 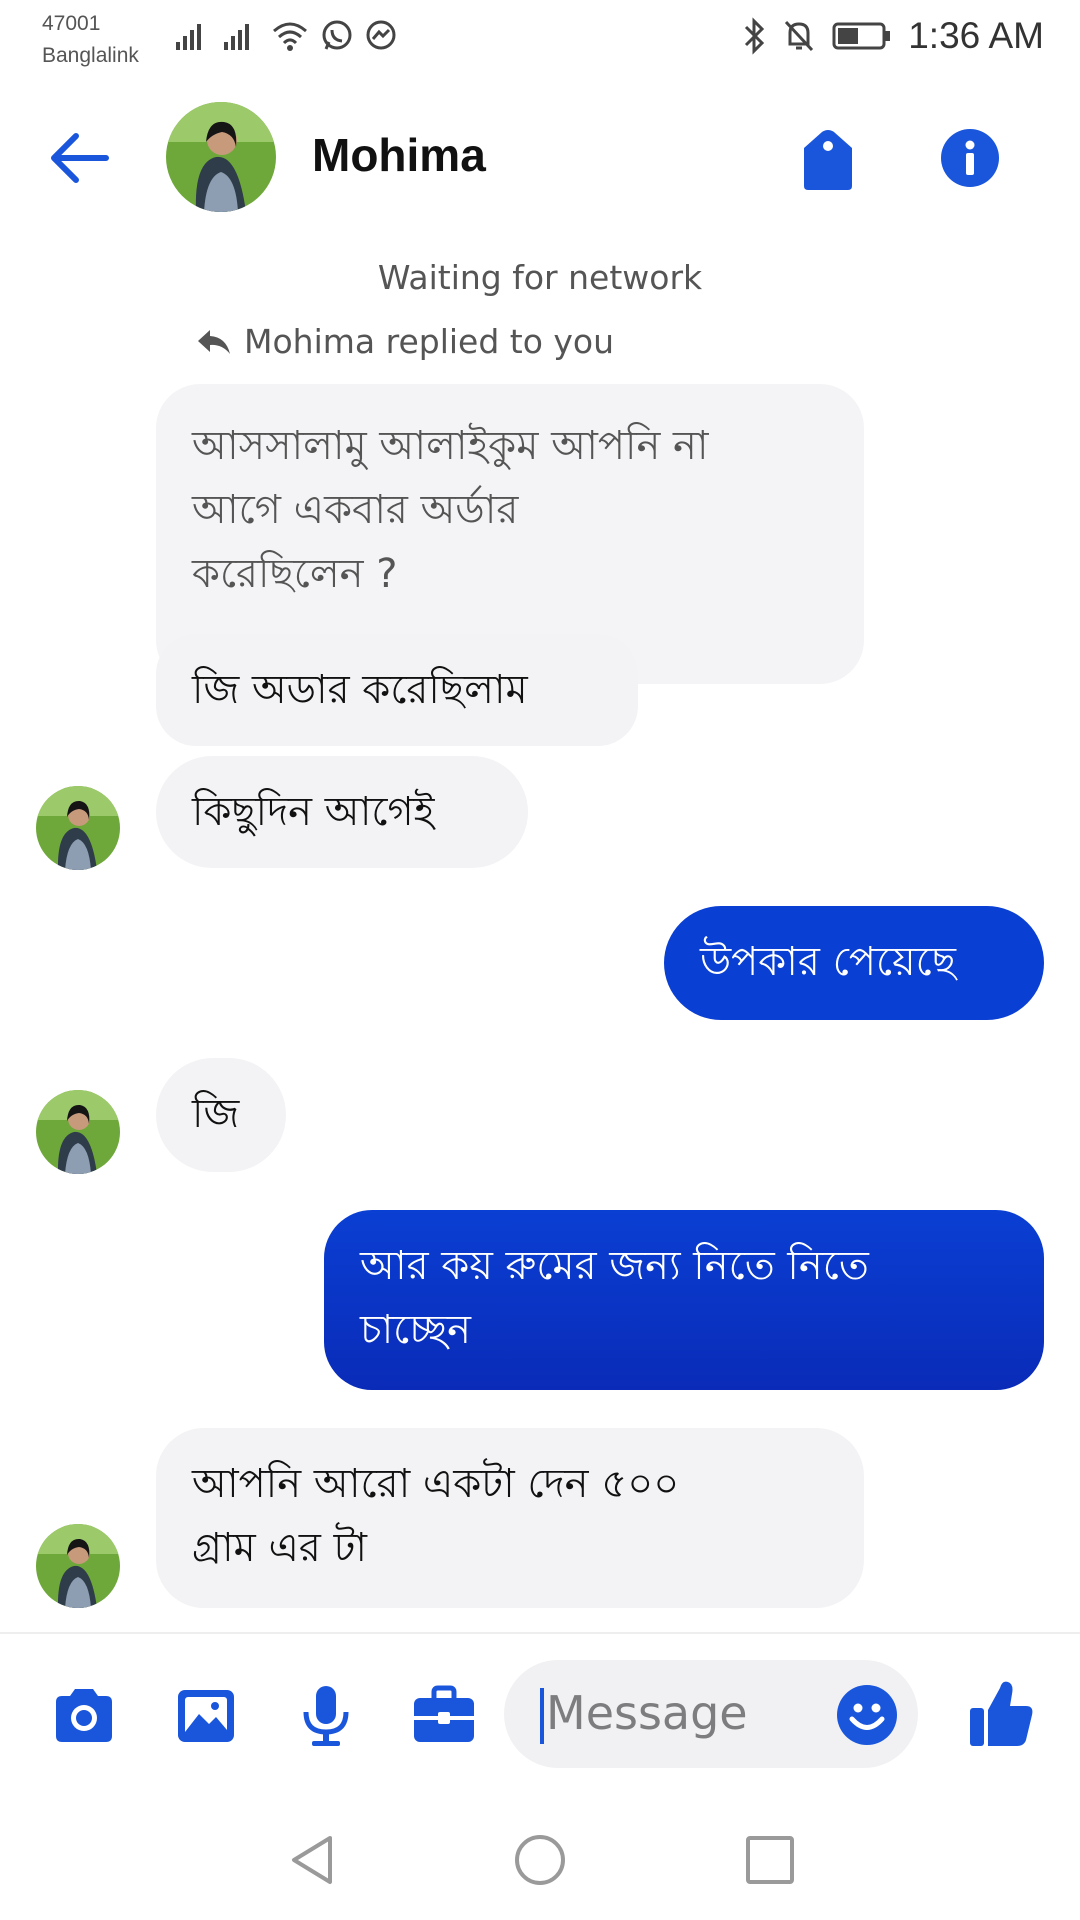 I want to click on status-bar: 47001 Banglalink 1:36 AM, so click(x=540, y=36).